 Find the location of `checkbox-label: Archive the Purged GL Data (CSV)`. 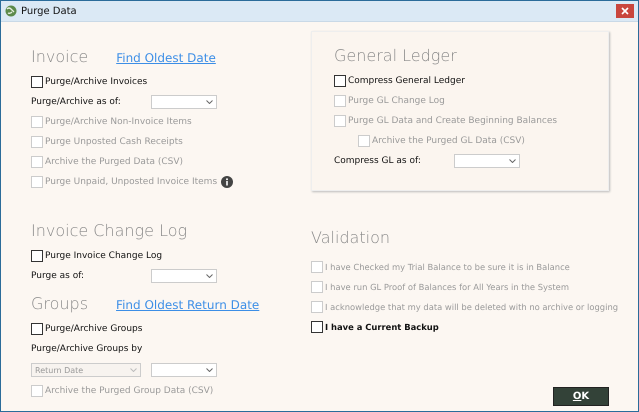

checkbox-label: Archive the Purged GL Data (CSV) is located at coordinates (448, 141).